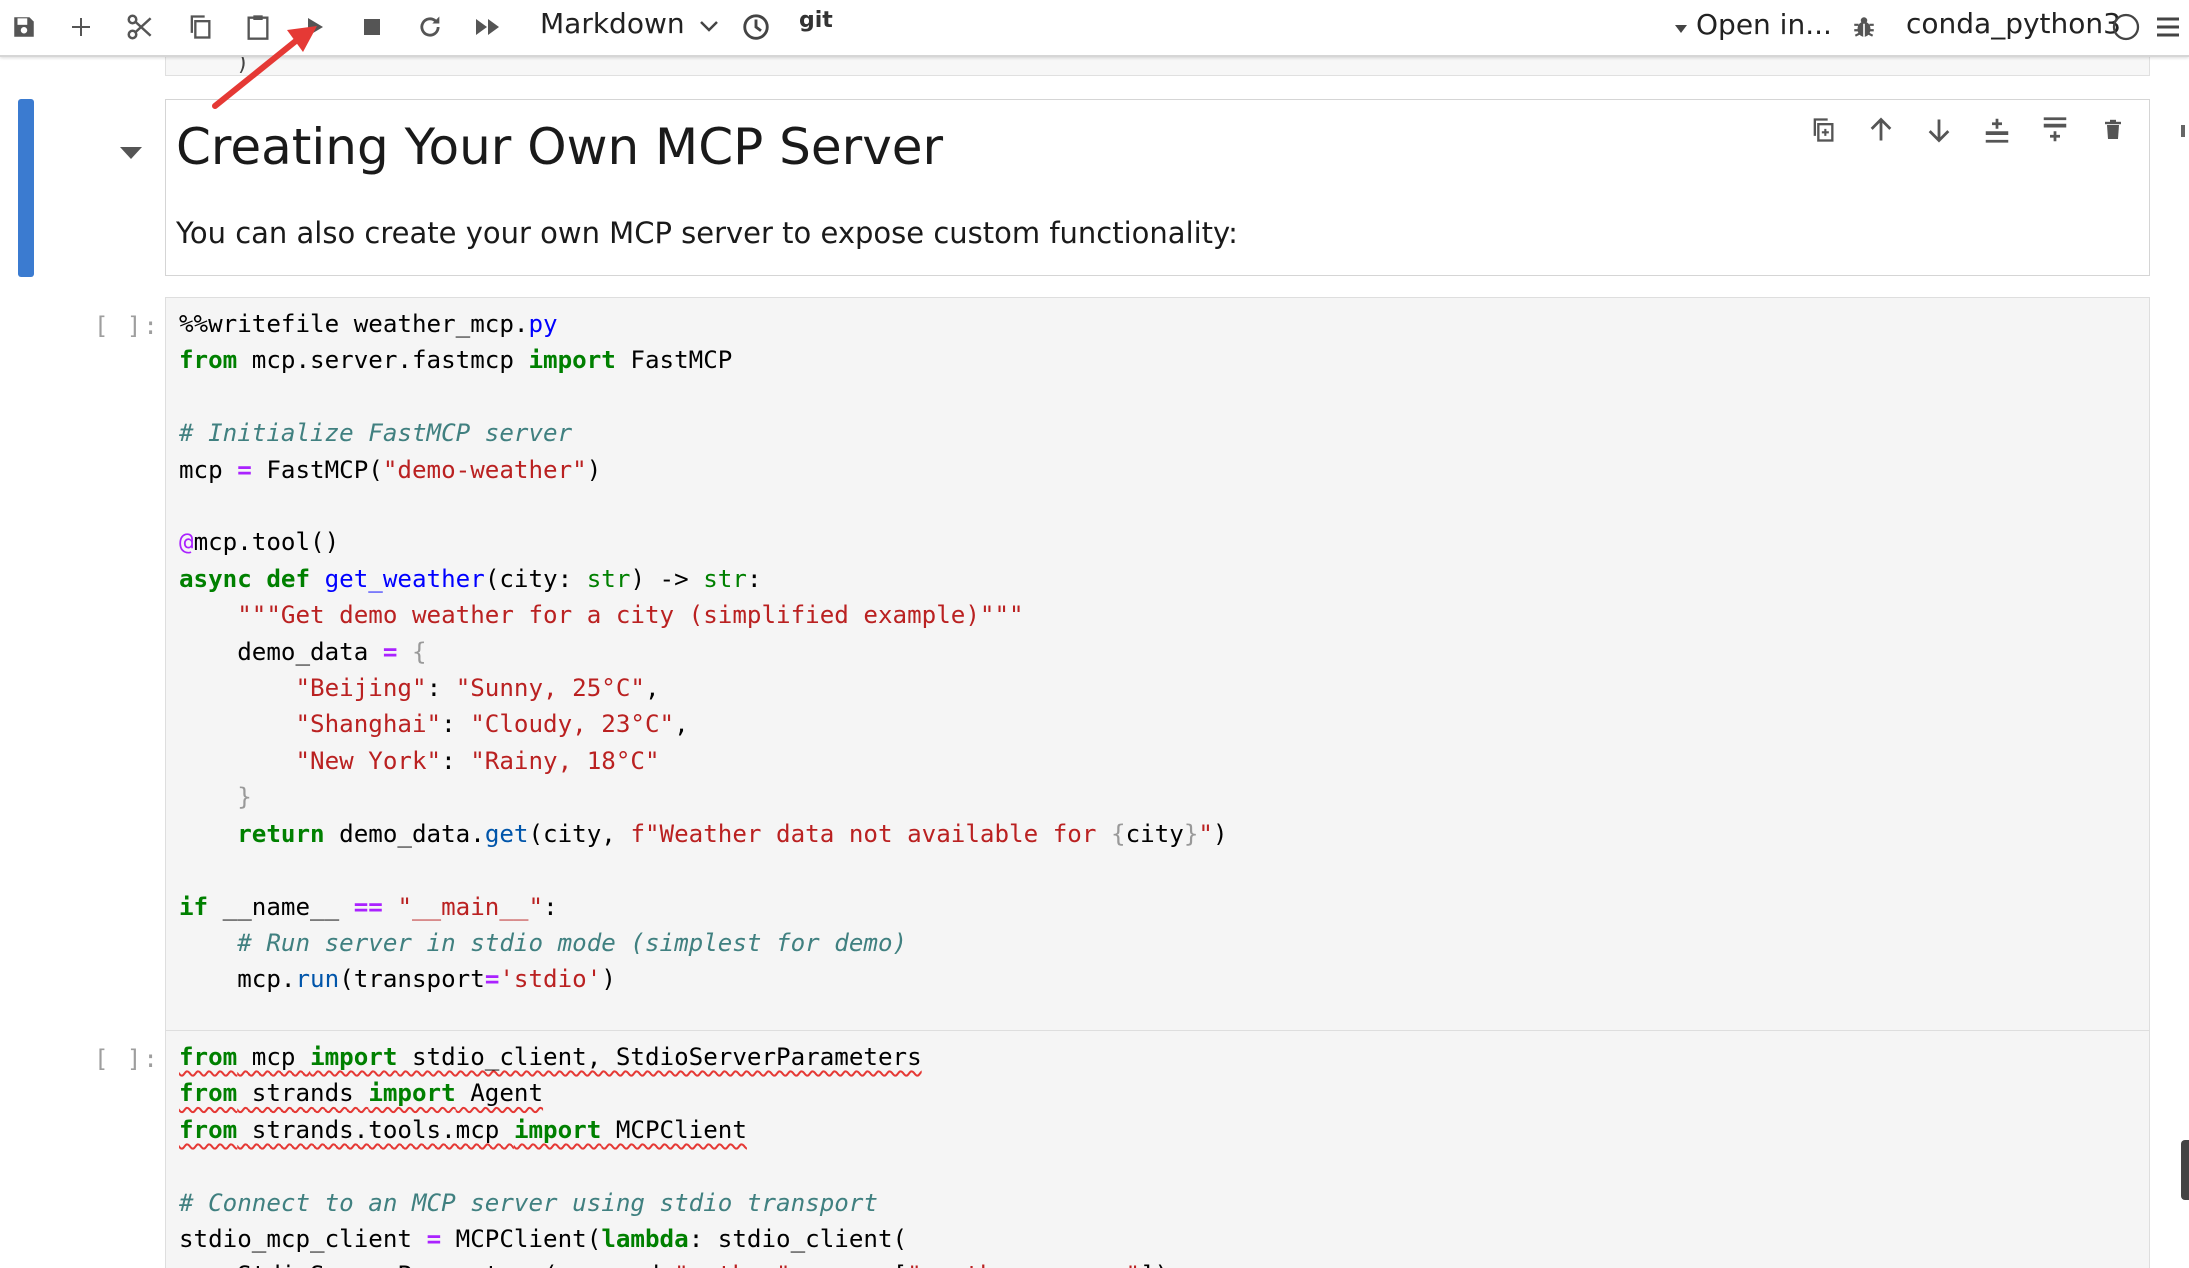 This screenshot has width=2189, height=1268. What do you see at coordinates (2185, 1170) in the screenshot?
I see `scrollbar-thumb` at bounding box center [2185, 1170].